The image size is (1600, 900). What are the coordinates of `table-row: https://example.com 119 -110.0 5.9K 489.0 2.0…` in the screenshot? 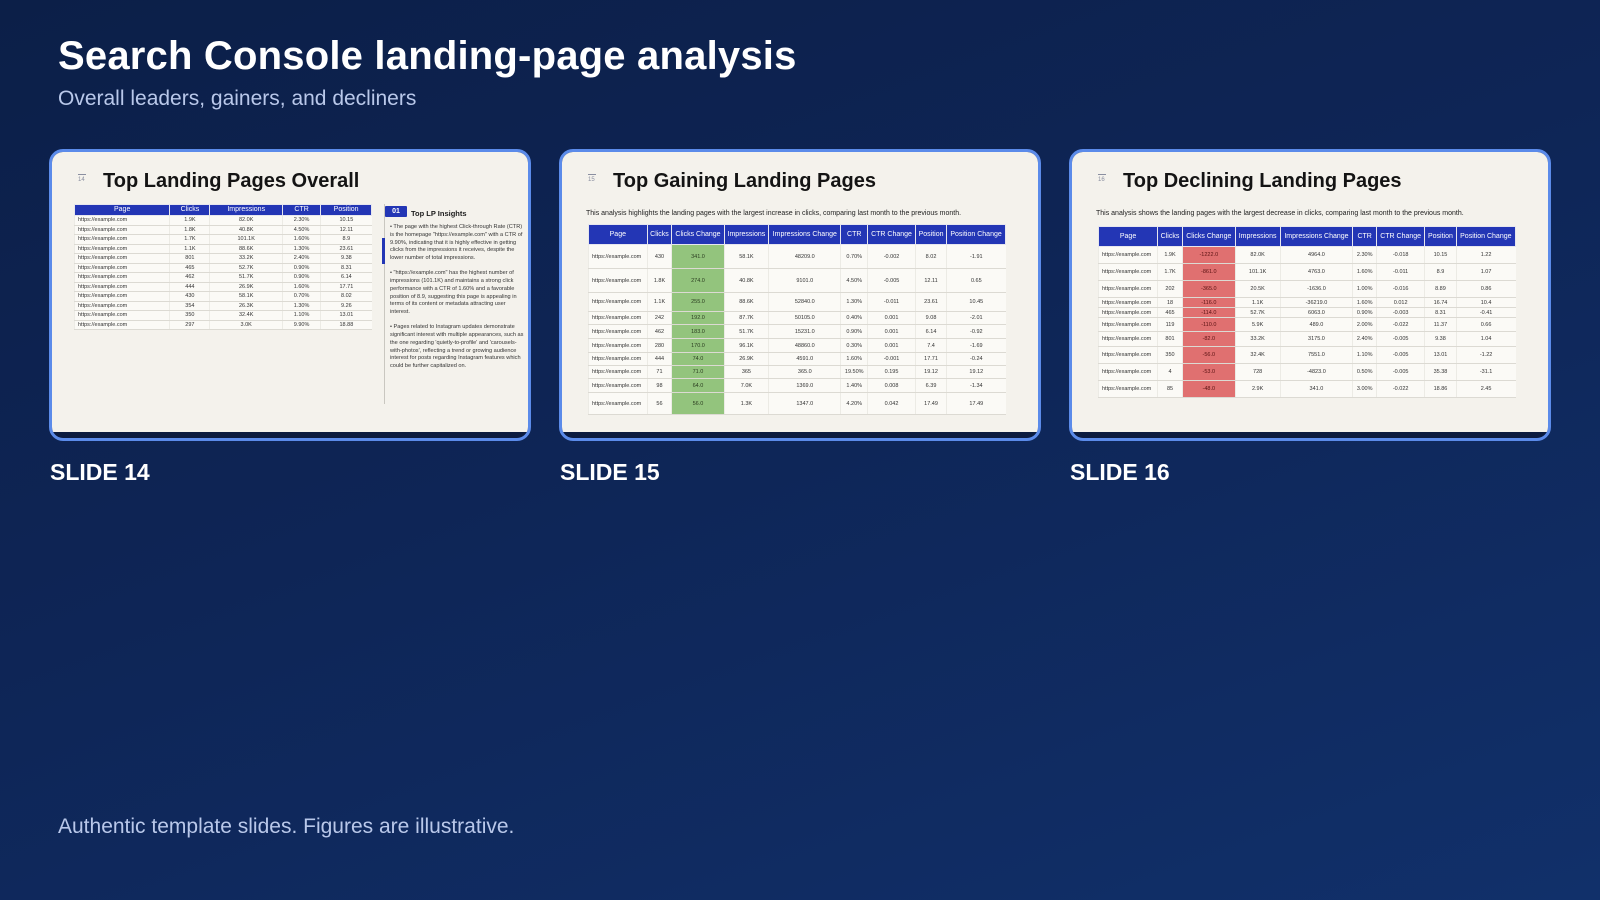 It's located at (1306, 324).